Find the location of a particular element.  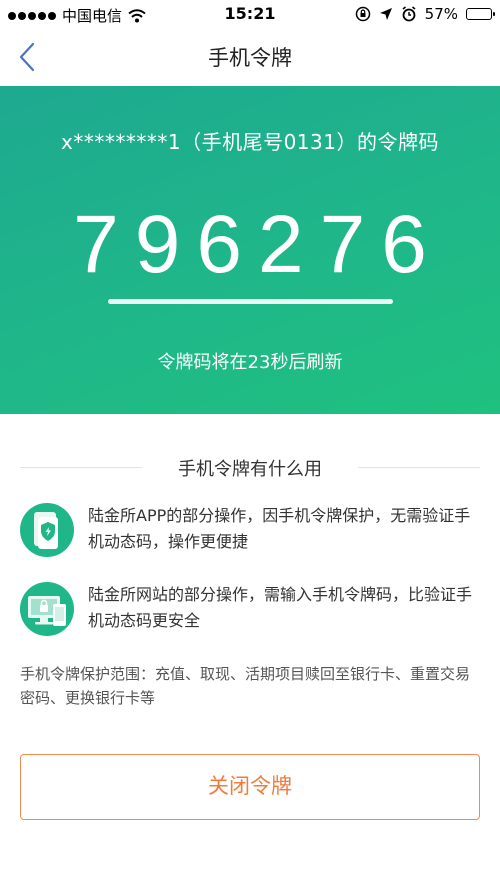

battery-percent: 57% is located at coordinates (441, 14).